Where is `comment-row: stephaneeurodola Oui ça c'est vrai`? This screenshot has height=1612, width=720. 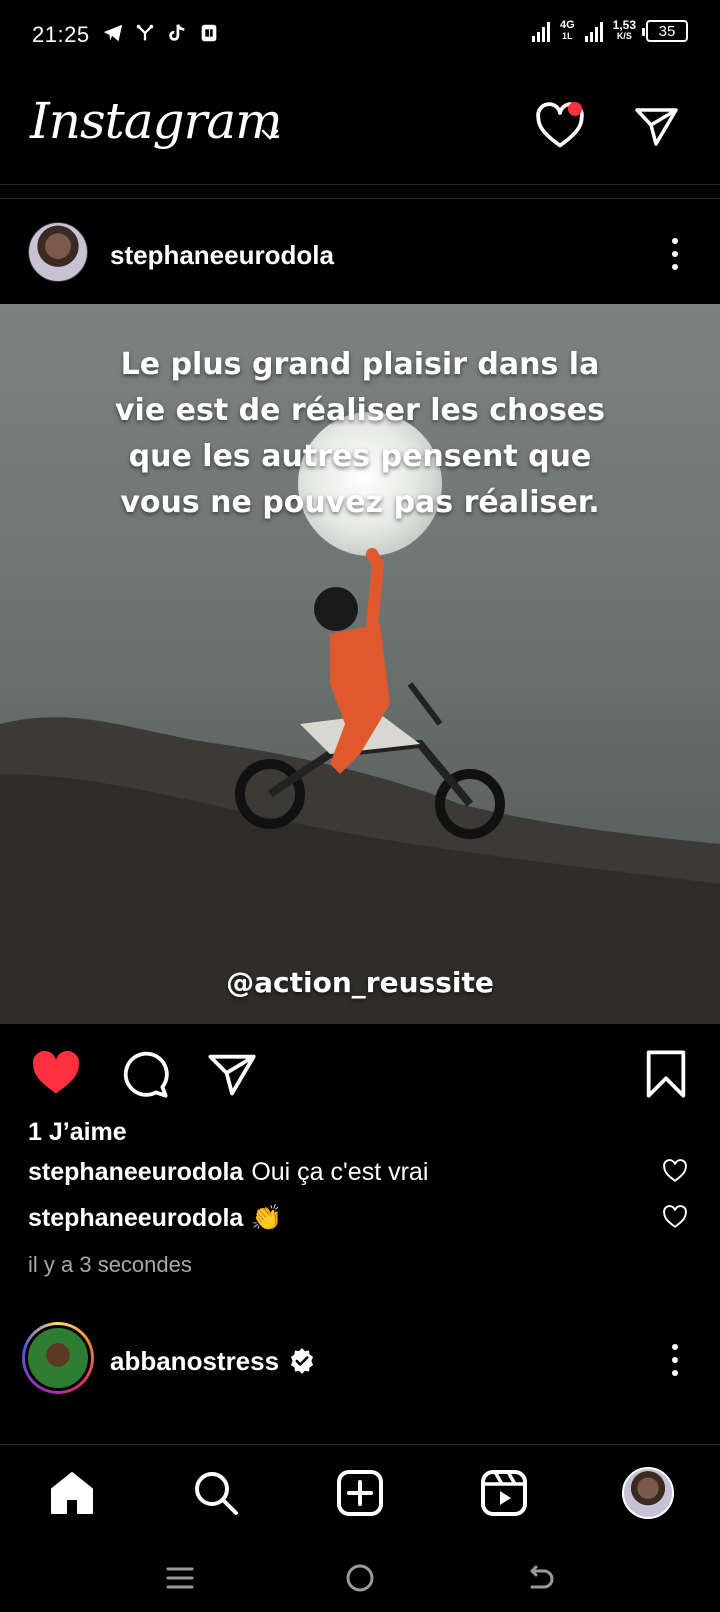 comment-row: stephaneeurodola Oui ça c'est vrai is located at coordinates (228, 1172).